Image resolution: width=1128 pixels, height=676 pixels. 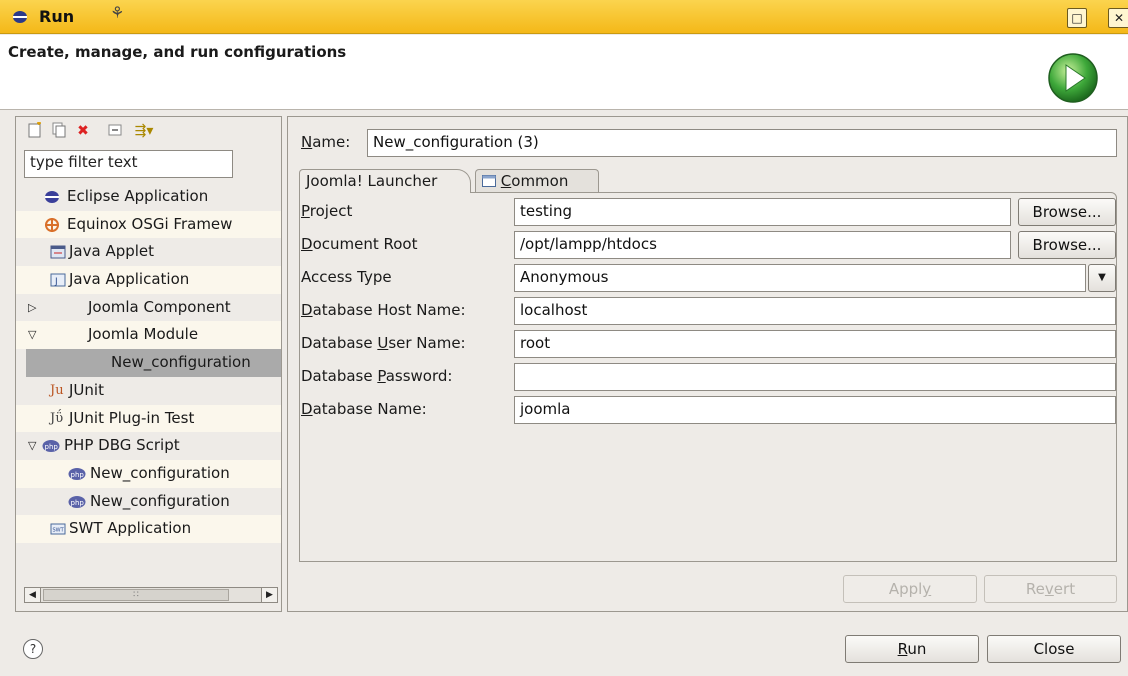 I want to click on tree-item-swt-application: SWT SWT Application, so click(x=148, y=529).